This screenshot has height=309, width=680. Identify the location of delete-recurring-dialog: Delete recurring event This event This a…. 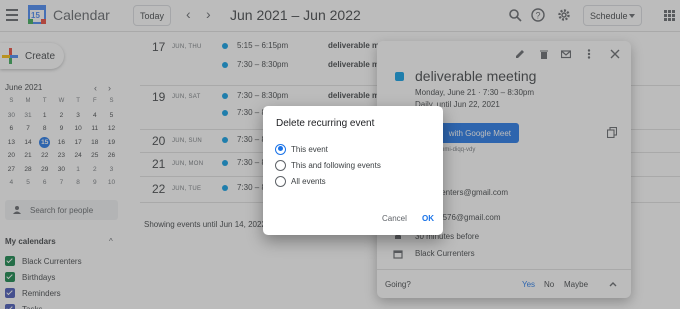
(353, 170).